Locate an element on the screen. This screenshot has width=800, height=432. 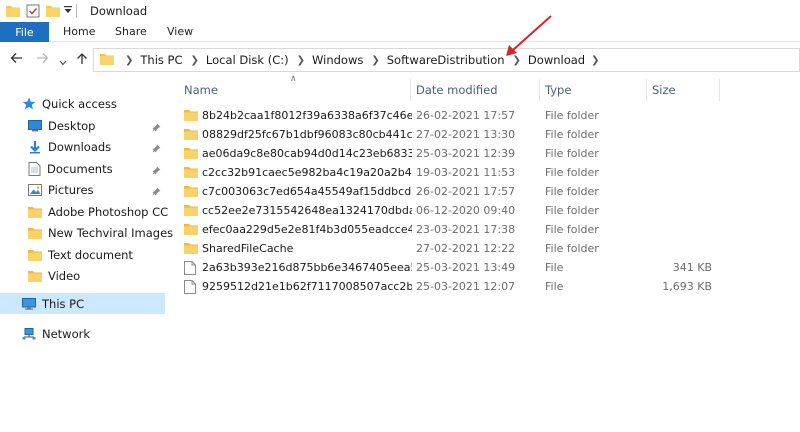
file-name: efec0aa229d5e2e81f4b3d055eadcce4 is located at coordinates (307, 229).